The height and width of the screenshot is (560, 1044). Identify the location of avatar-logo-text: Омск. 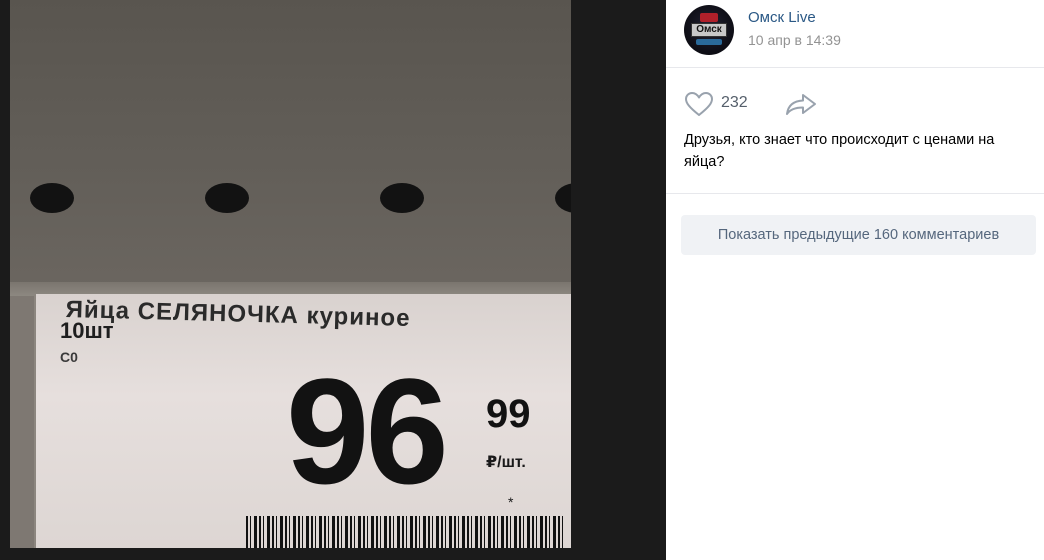
(709, 30).